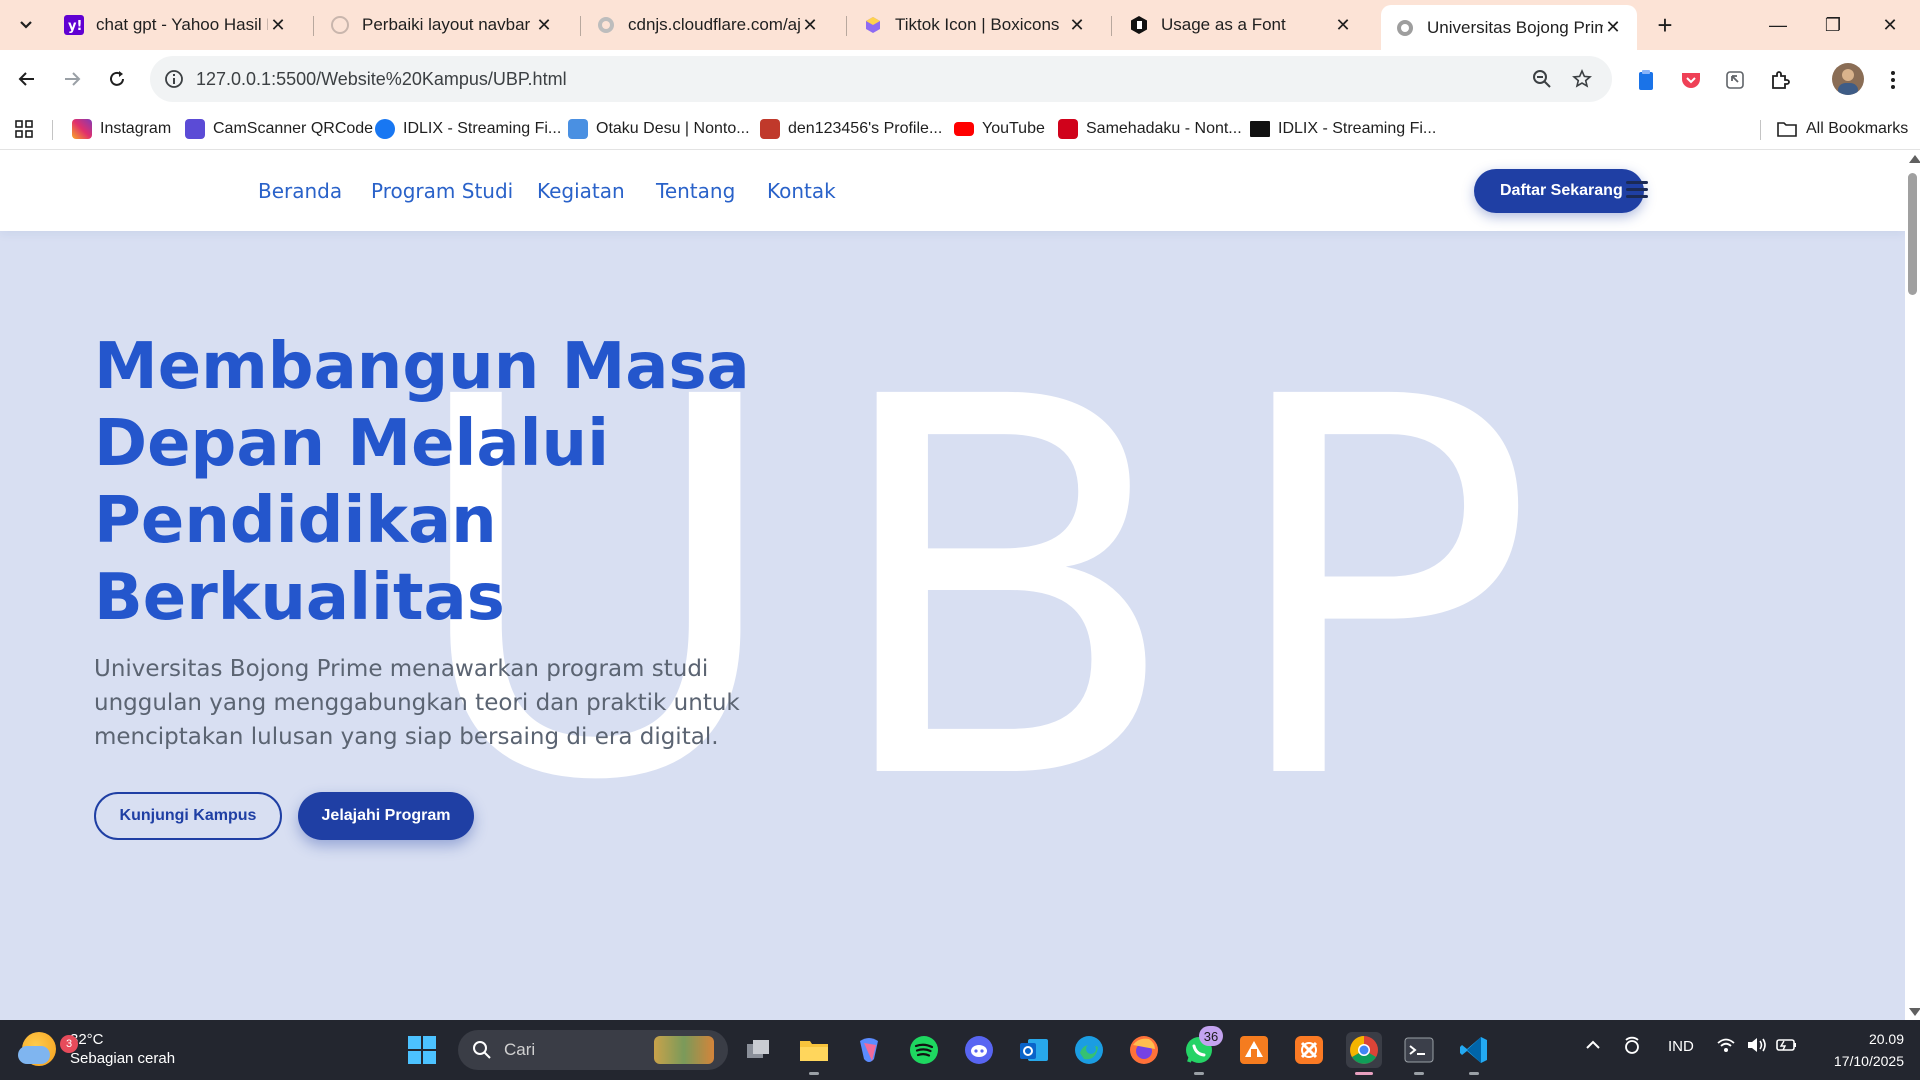  Describe the element at coordinates (482, 1050) in the screenshot. I see `search-icon` at that location.